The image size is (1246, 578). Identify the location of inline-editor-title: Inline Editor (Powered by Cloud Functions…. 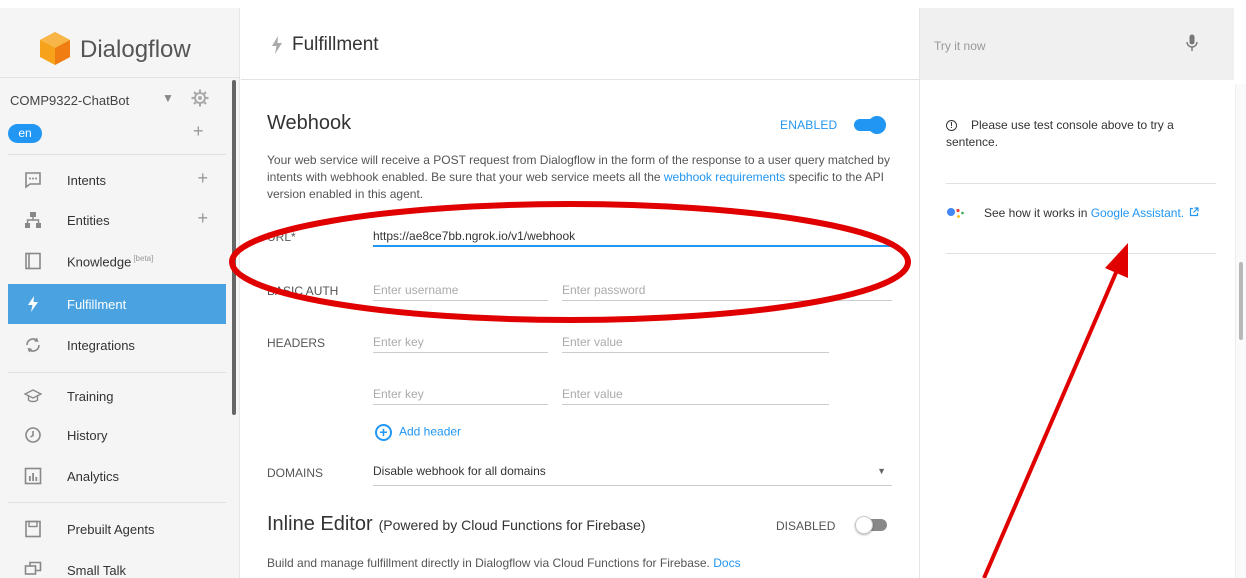
(456, 524).